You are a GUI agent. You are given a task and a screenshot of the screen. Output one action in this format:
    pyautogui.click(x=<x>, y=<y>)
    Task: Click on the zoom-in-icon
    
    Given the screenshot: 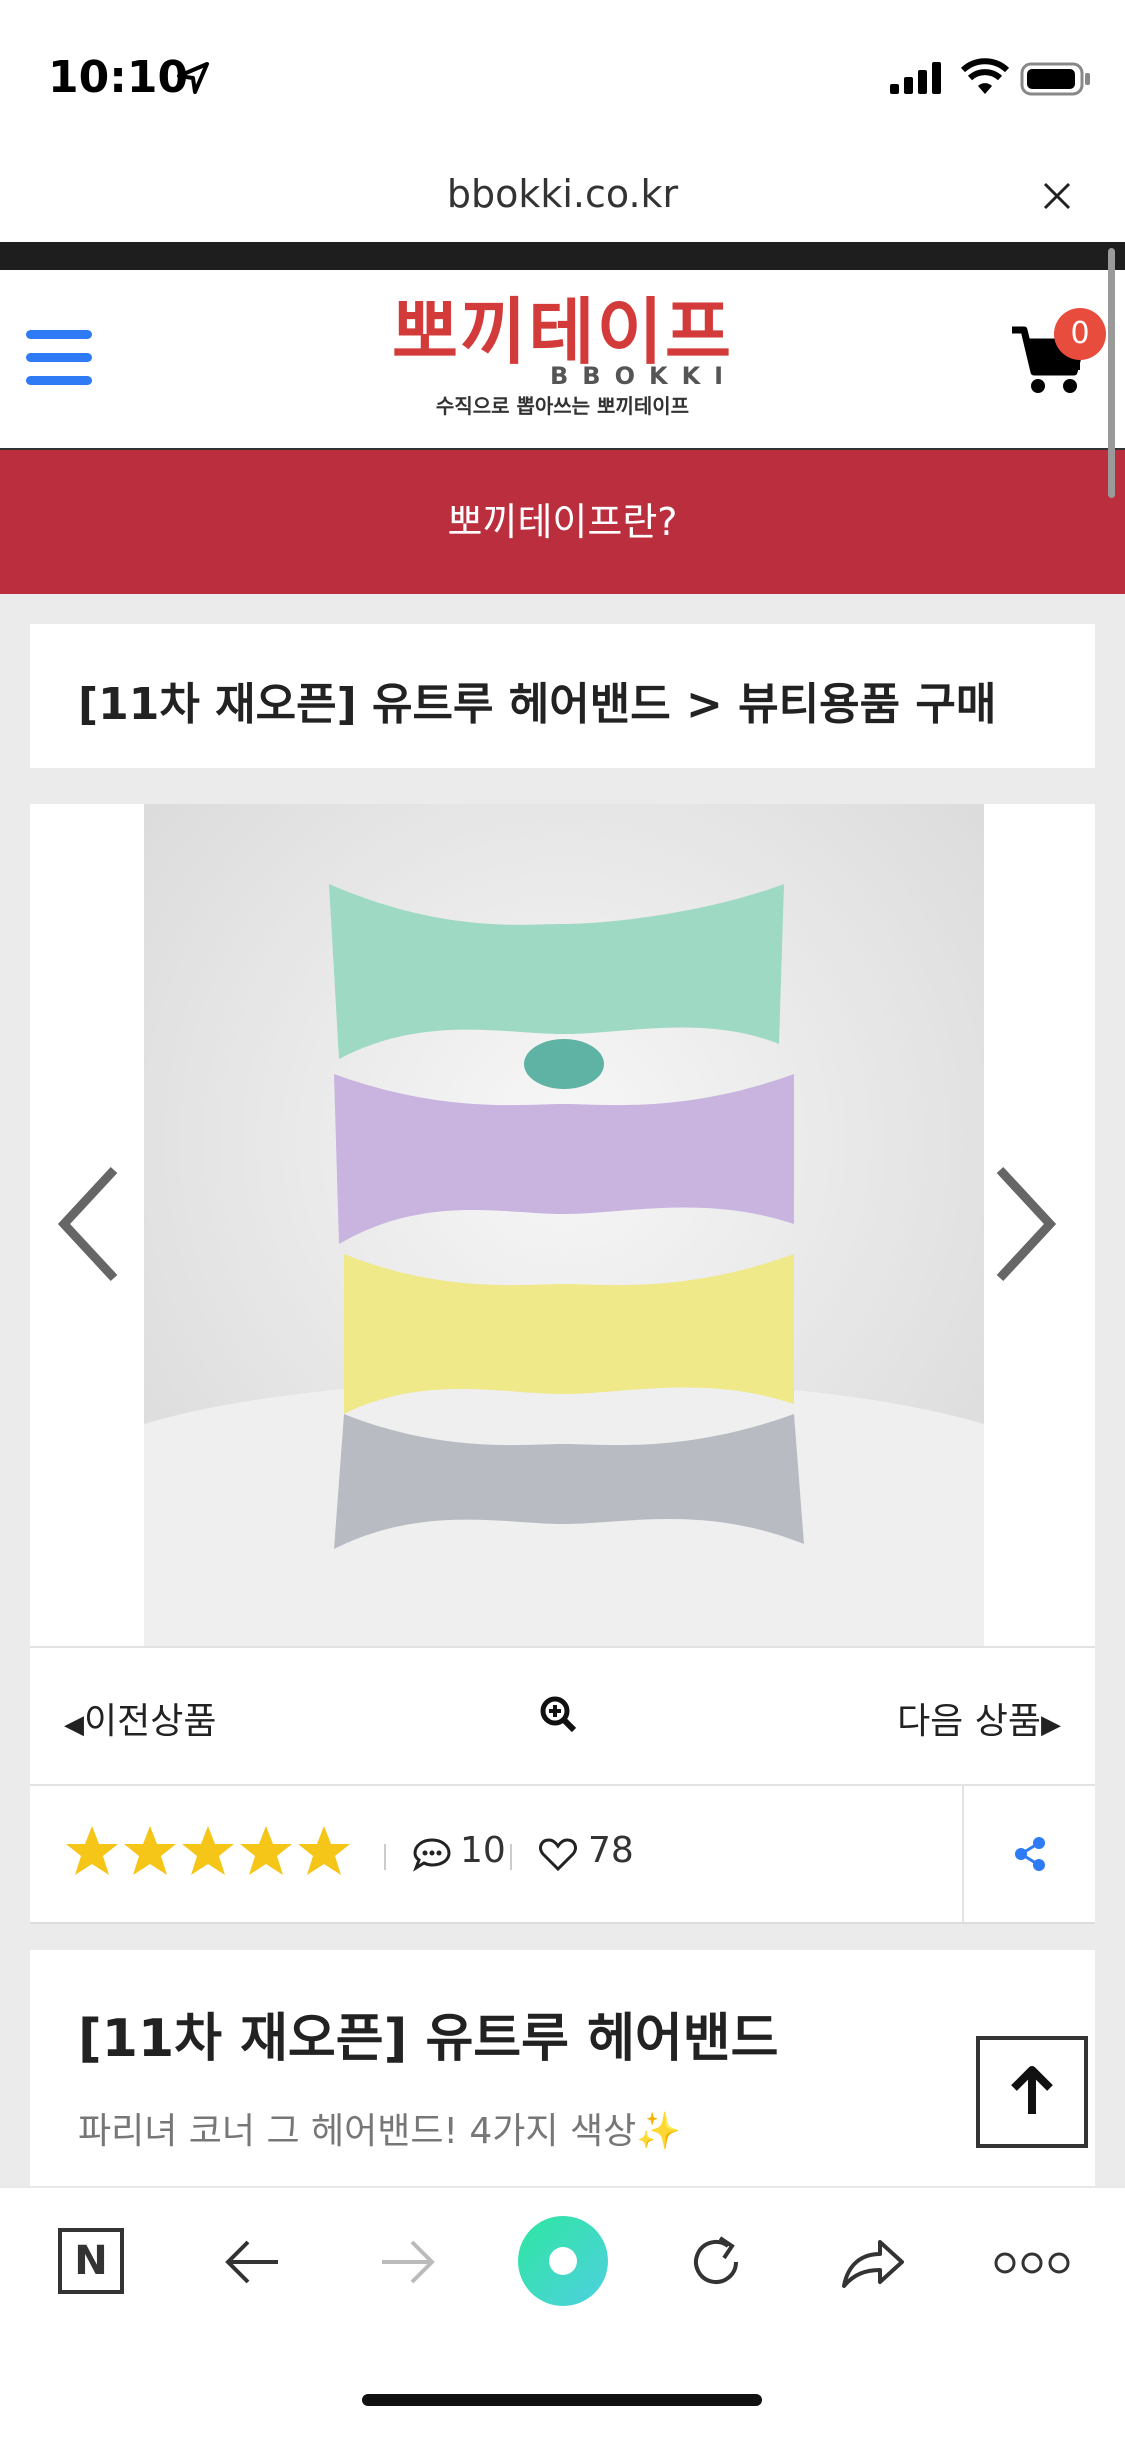 What is the action you would take?
    pyautogui.click(x=558, y=1714)
    